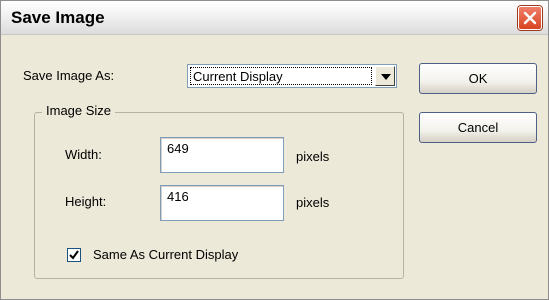 The width and height of the screenshot is (549, 300). I want to click on dropdown-arrow-button, so click(385, 76).